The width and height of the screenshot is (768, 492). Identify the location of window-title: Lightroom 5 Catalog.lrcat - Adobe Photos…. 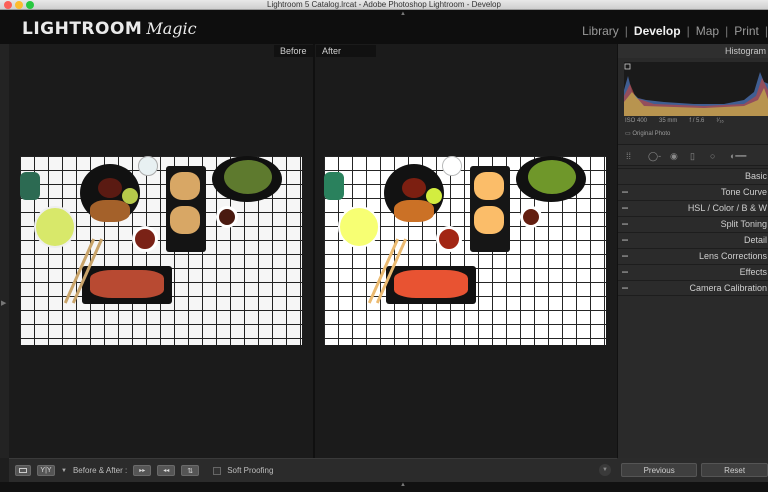
(384, 4).